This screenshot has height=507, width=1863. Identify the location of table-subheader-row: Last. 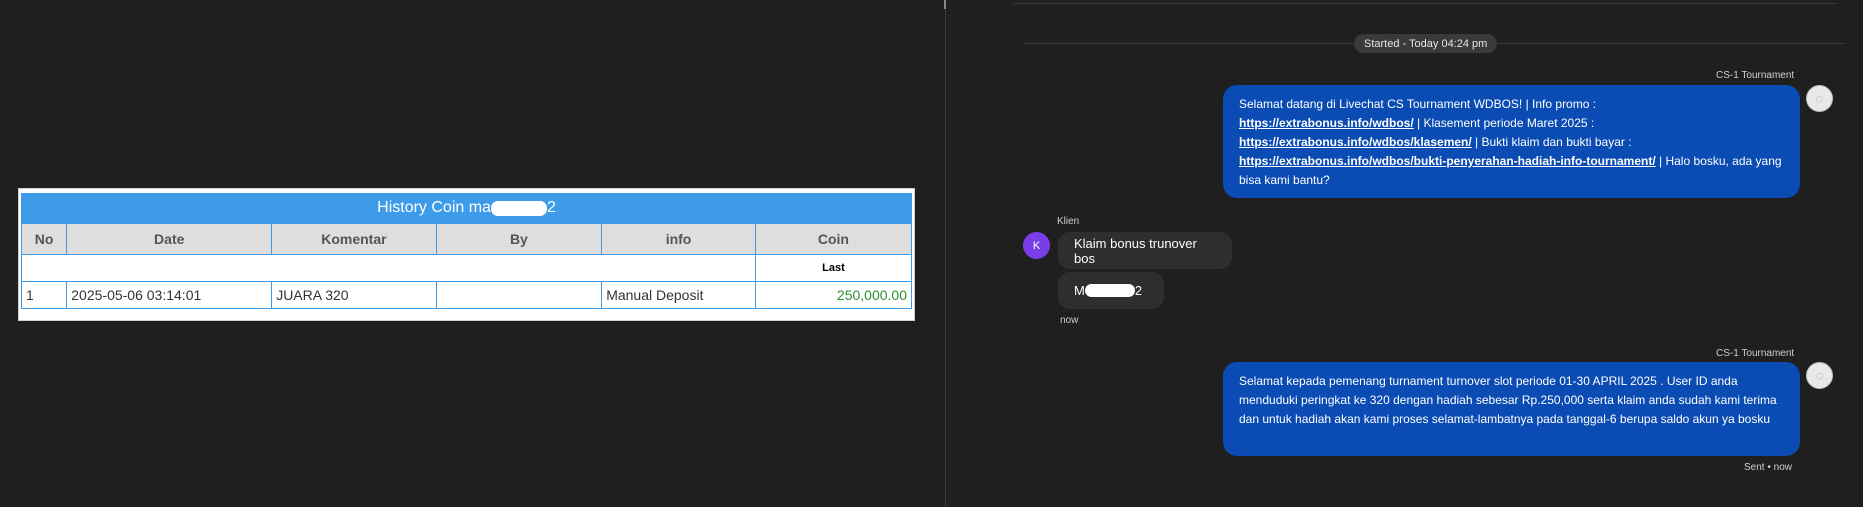
(467, 268).